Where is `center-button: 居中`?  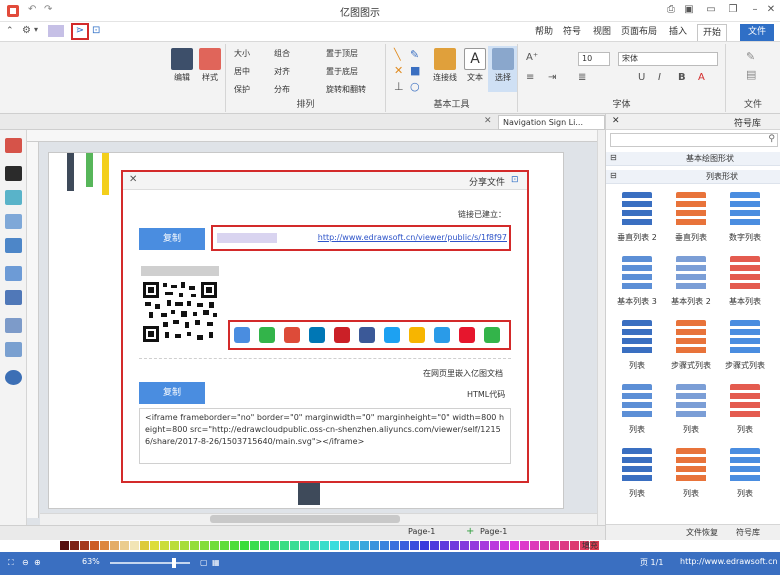 center-button: 居中 is located at coordinates (242, 71).